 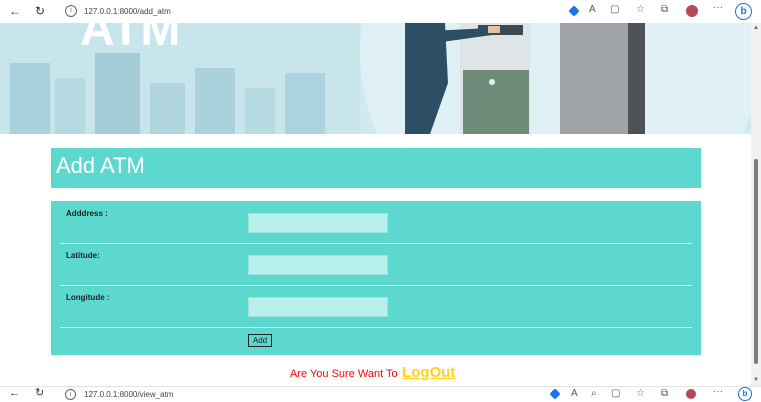 What do you see at coordinates (594, 394) in the screenshot?
I see `zoom-icon: ⌕` at bounding box center [594, 394].